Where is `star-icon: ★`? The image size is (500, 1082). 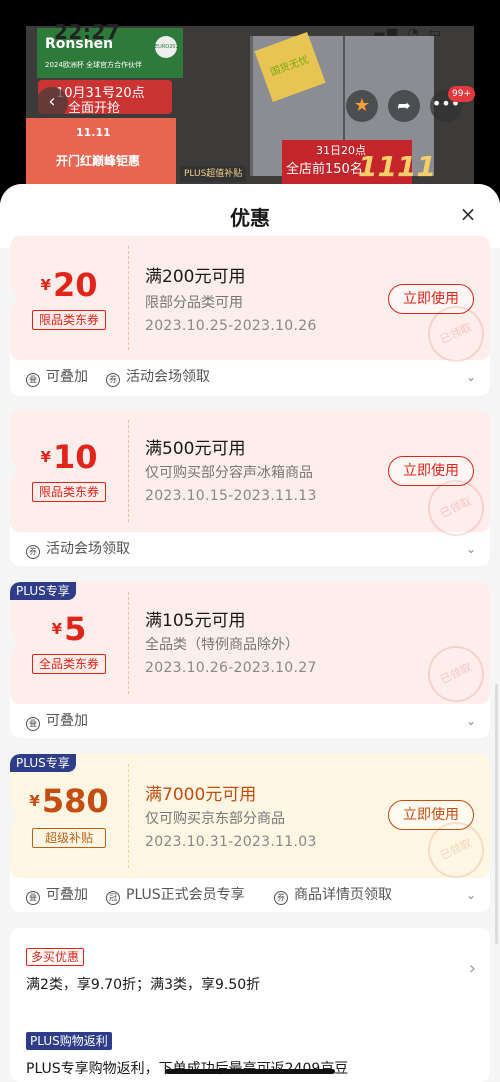
star-icon: ★ is located at coordinates (362, 105).